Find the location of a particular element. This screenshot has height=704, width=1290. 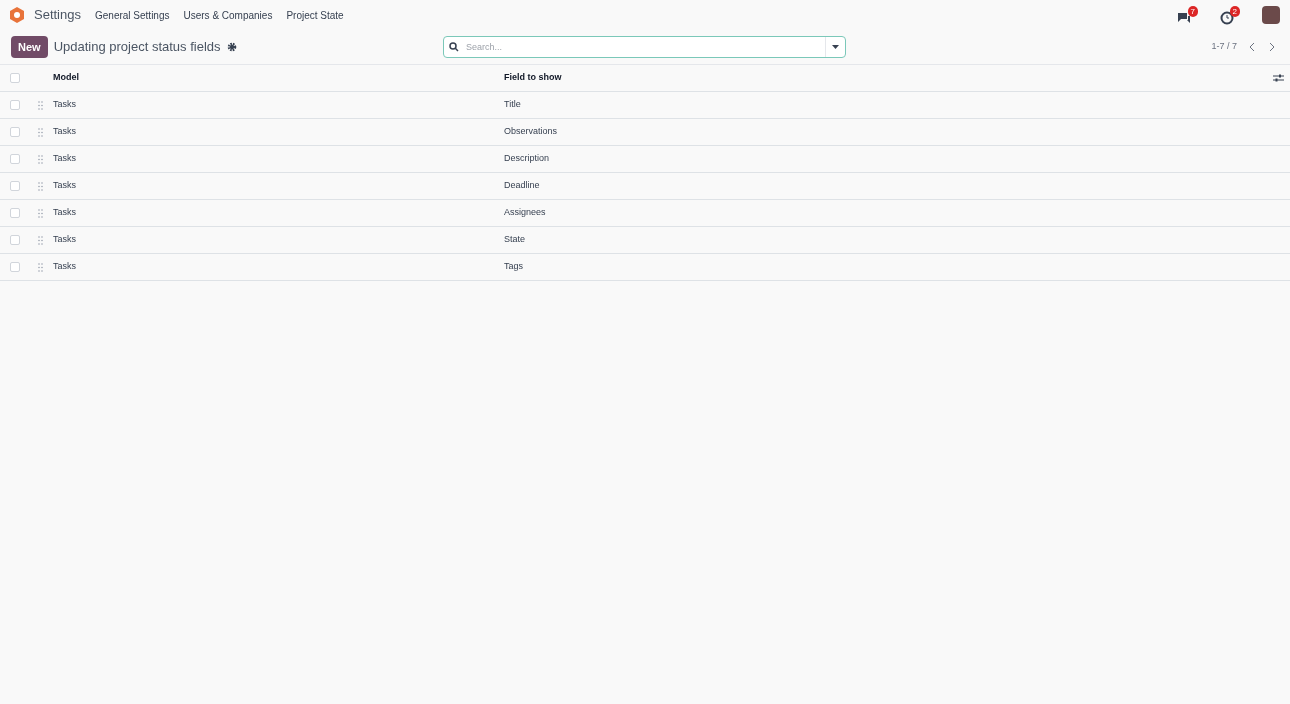

column-header: Model is located at coordinates (278, 78).